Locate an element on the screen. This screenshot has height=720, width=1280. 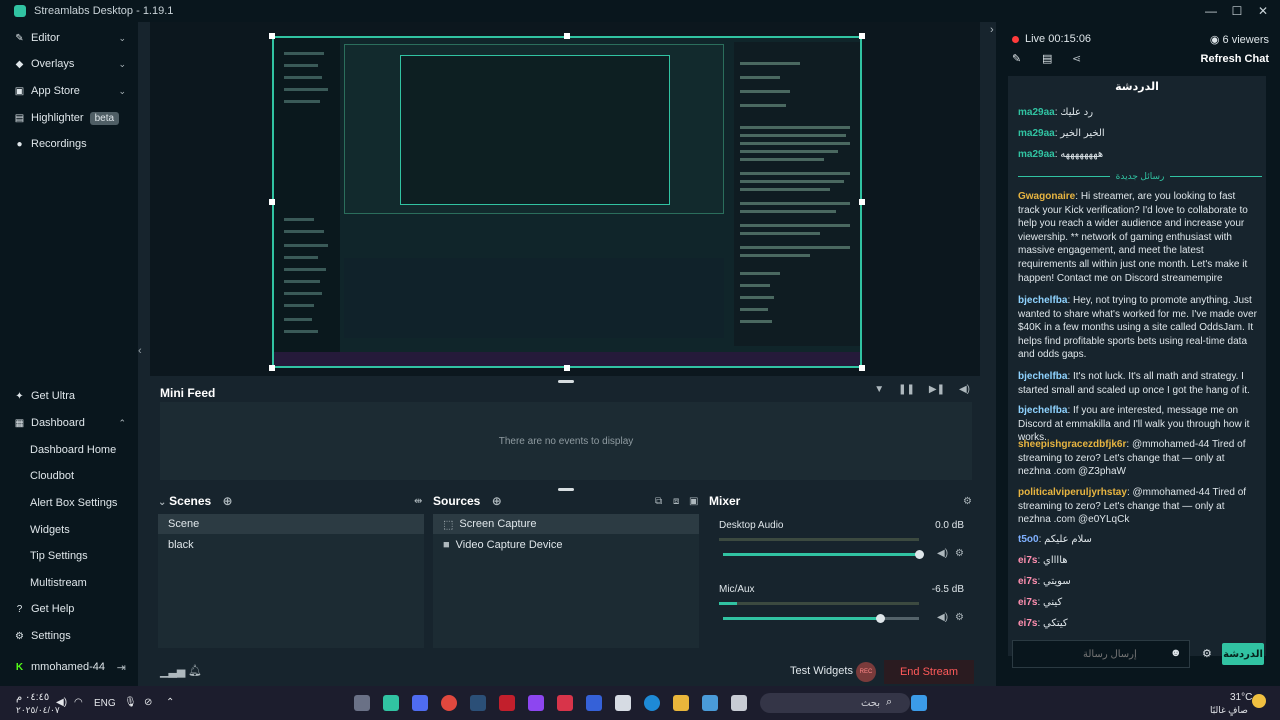
folder-icon is located at coordinates (681, 703).